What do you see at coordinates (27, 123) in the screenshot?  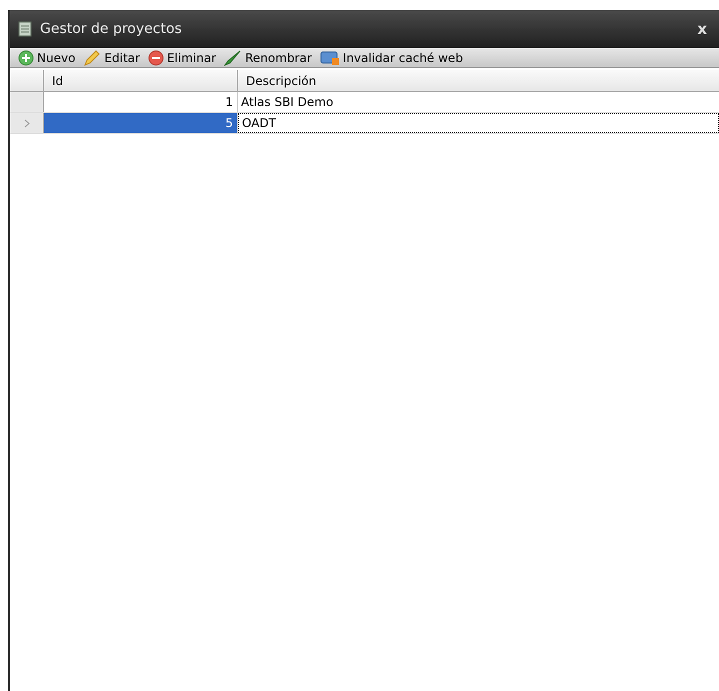 I see `chevron-icon` at bounding box center [27, 123].